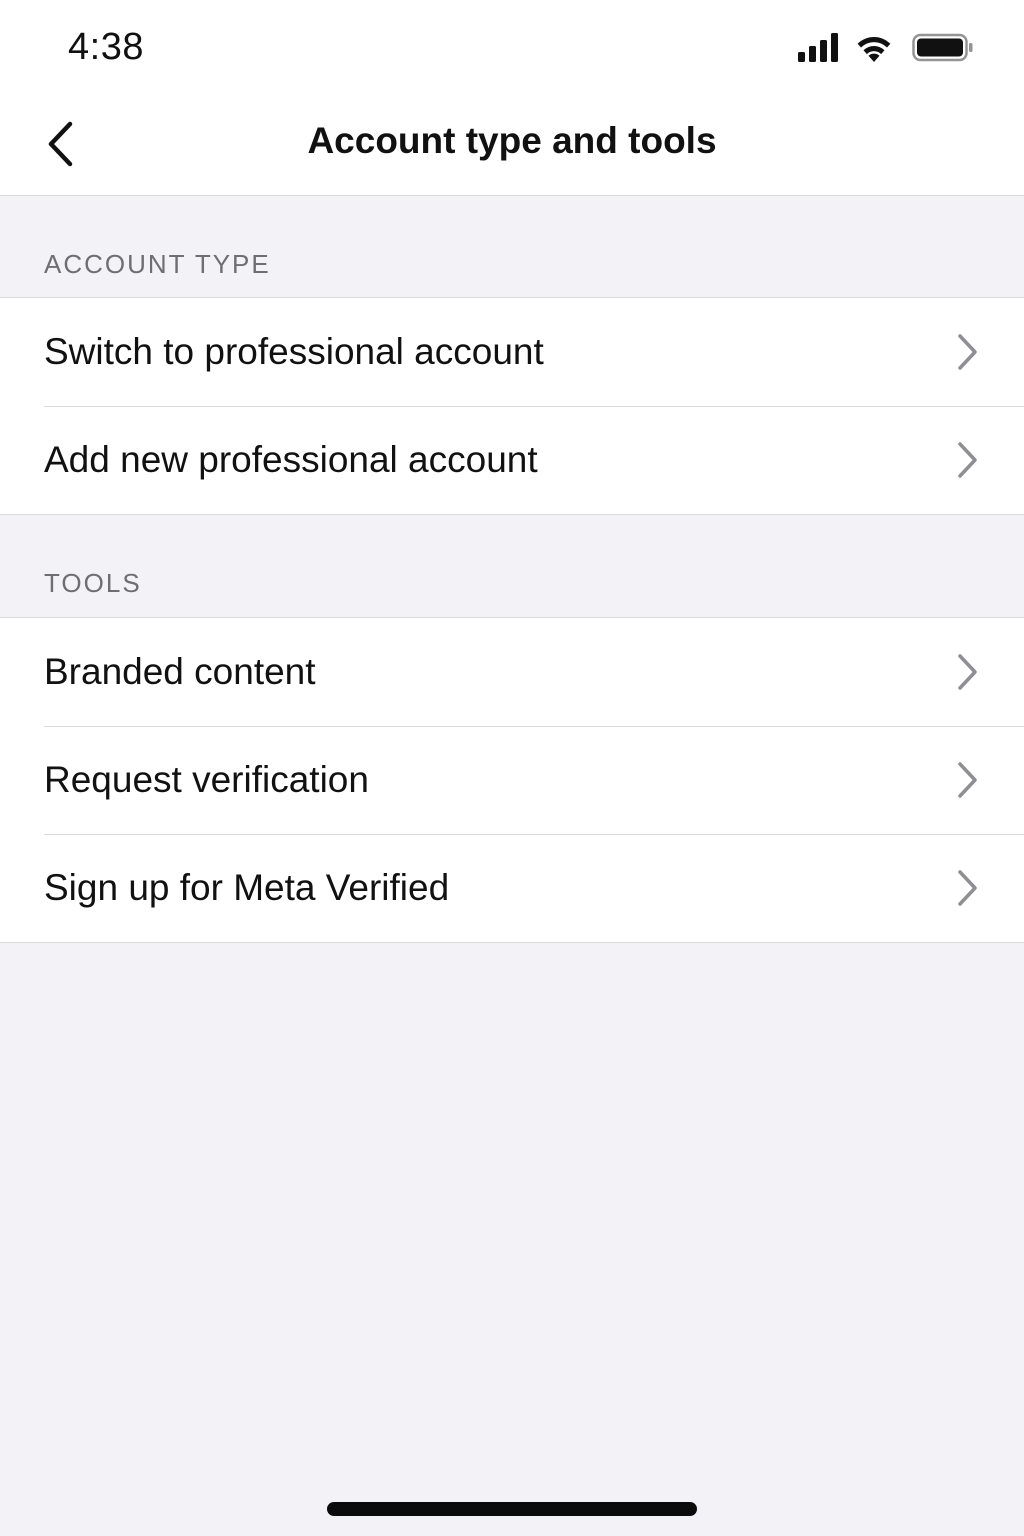 The height and width of the screenshot is (1536, 1024). Describe the element at coordinates (206, 779) in the screenshot. I see `row-label: Request verification` at that location.